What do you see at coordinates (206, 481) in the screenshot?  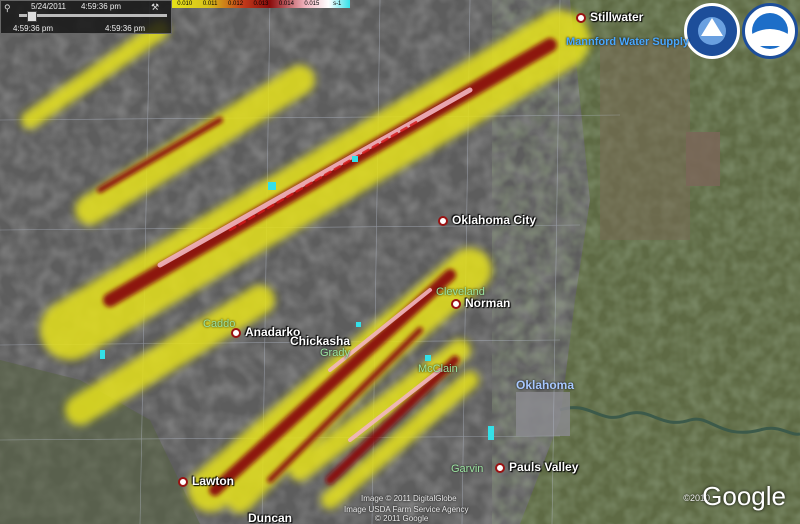 I see `city-lawton: Lawton` at bounding box center [206, 481].